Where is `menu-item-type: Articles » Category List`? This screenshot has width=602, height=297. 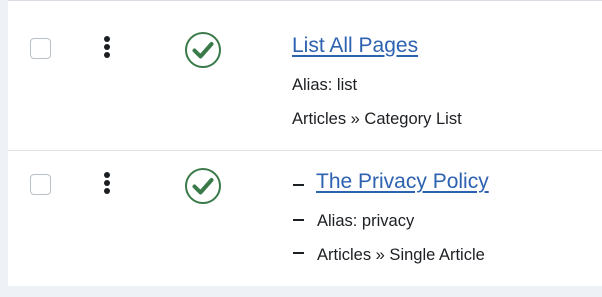 menu-item-type: Articles » Category List is located at coordinates (377, 119).